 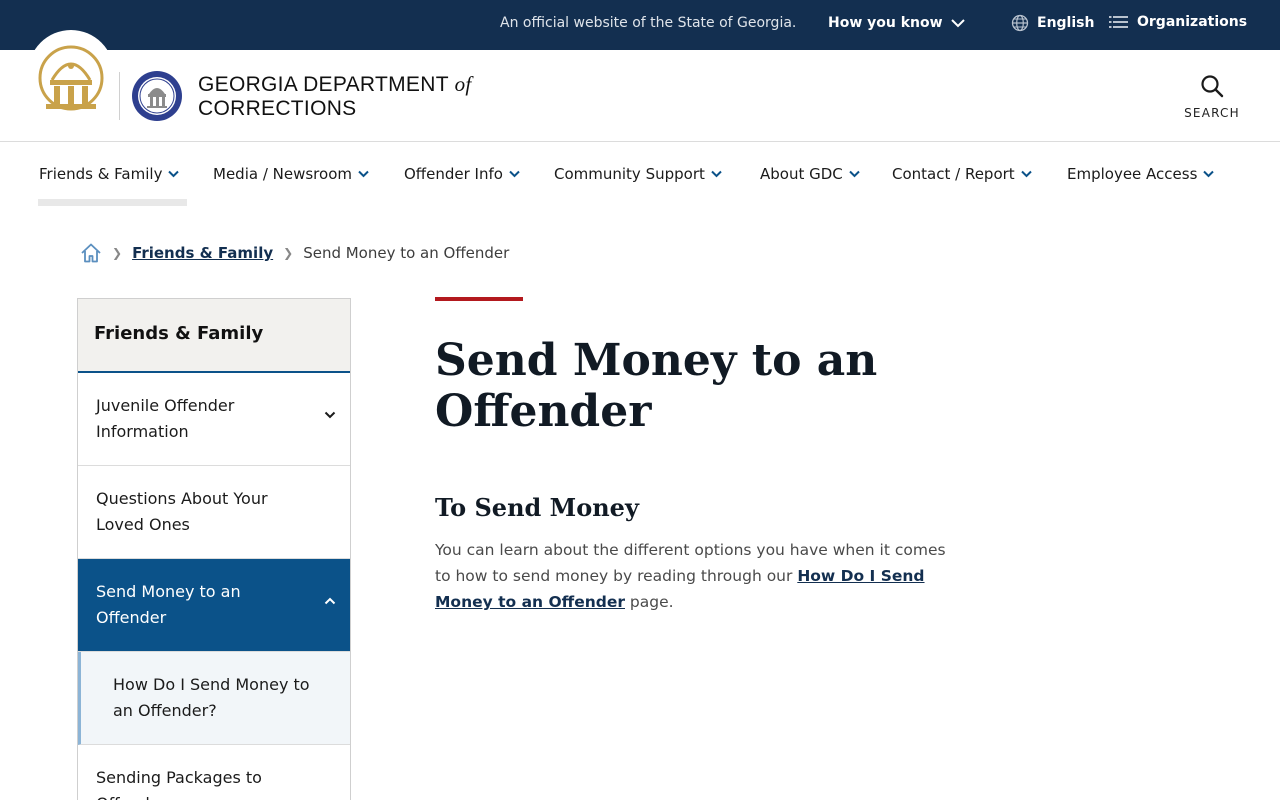 What do you see at coordinates (112, 202) in the screenshot?
I see `nav-active-indicator` at bounding box center [112, 202].